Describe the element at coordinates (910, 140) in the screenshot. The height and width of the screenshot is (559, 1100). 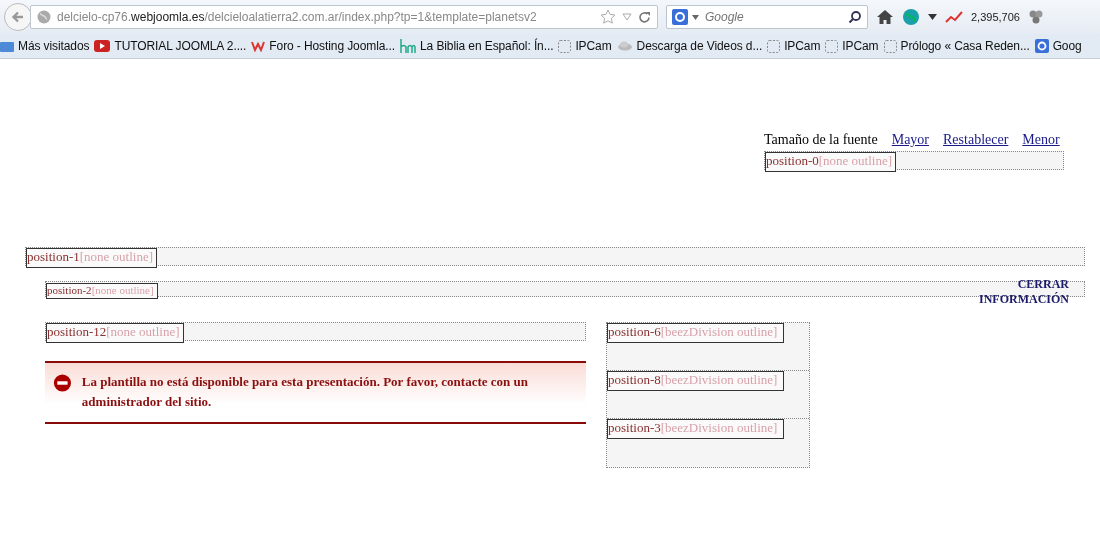
I see `font-size-link: Mayor` at that location.